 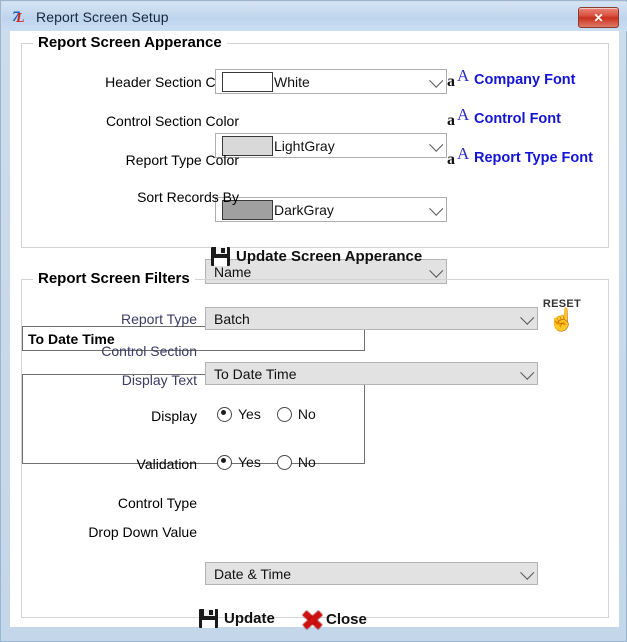 What do you see at coordinates (517, 118) in the screenshot?
I see `control-font-label: Control Font` at bounding box center [517, 118].